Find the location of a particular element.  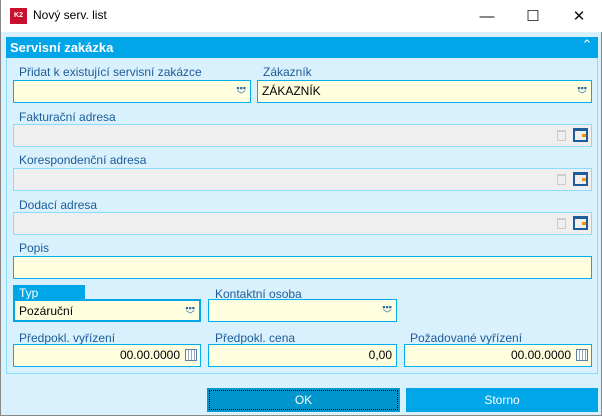

expected-completion-label: Předpokl. vyřízení is located at coordinates (67, 338).